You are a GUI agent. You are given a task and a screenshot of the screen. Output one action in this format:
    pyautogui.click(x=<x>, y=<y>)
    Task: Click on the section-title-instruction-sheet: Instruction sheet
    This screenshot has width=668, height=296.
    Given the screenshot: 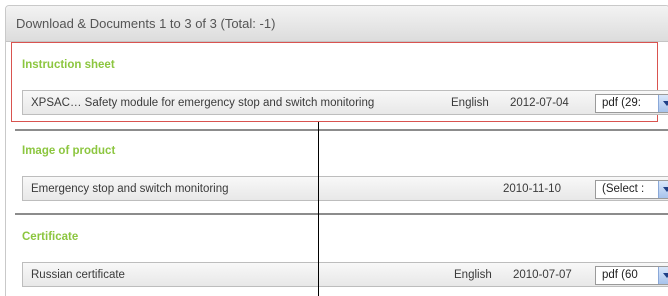 What is the action you would take?
    pyautogui.click(x=68, y=65)
    